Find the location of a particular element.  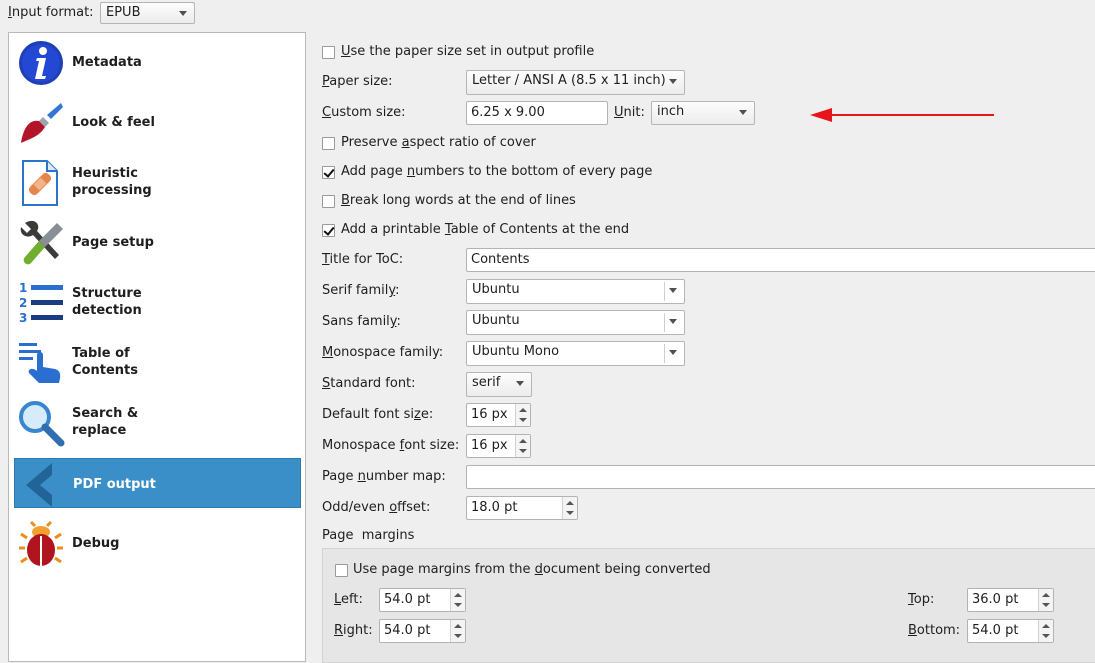

preserve-aspect-checkbox is located at coordinates (328, 143).